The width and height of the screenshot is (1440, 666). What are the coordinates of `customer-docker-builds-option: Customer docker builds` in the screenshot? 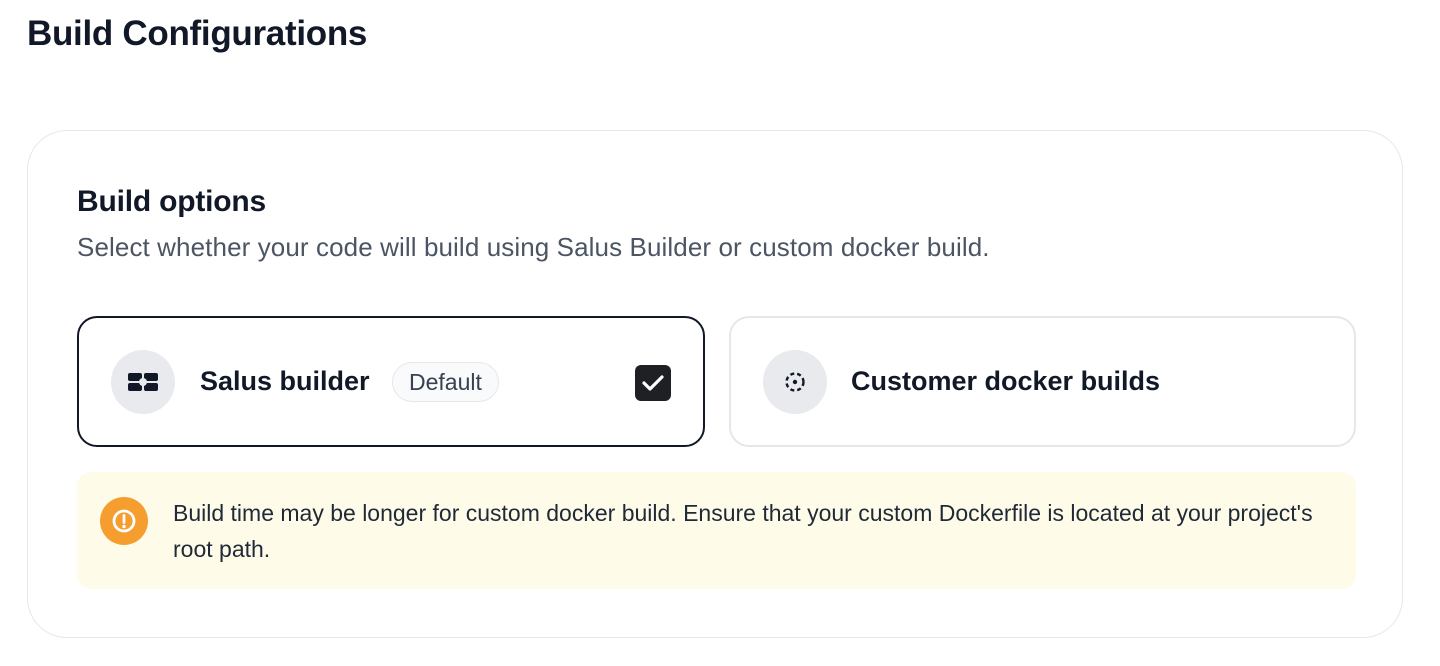 It's located at (1042, 381).